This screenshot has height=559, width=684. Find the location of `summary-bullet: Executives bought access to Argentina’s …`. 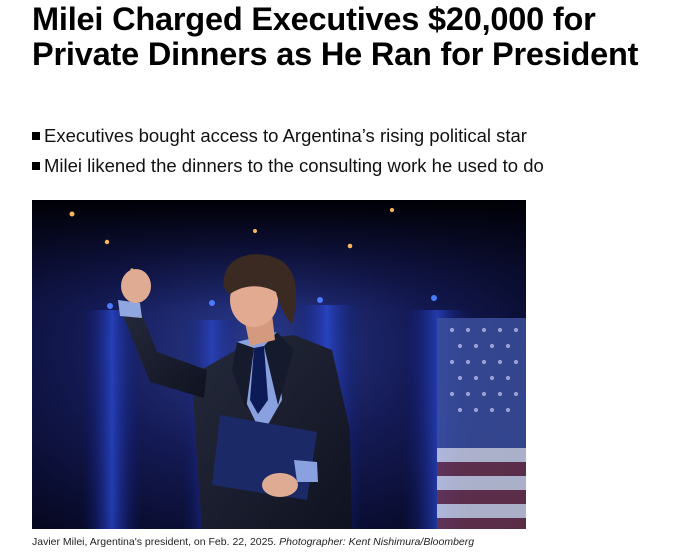

summary-bullet: Executives bought access to Argentina’s … is located at coordinates (288, 136).